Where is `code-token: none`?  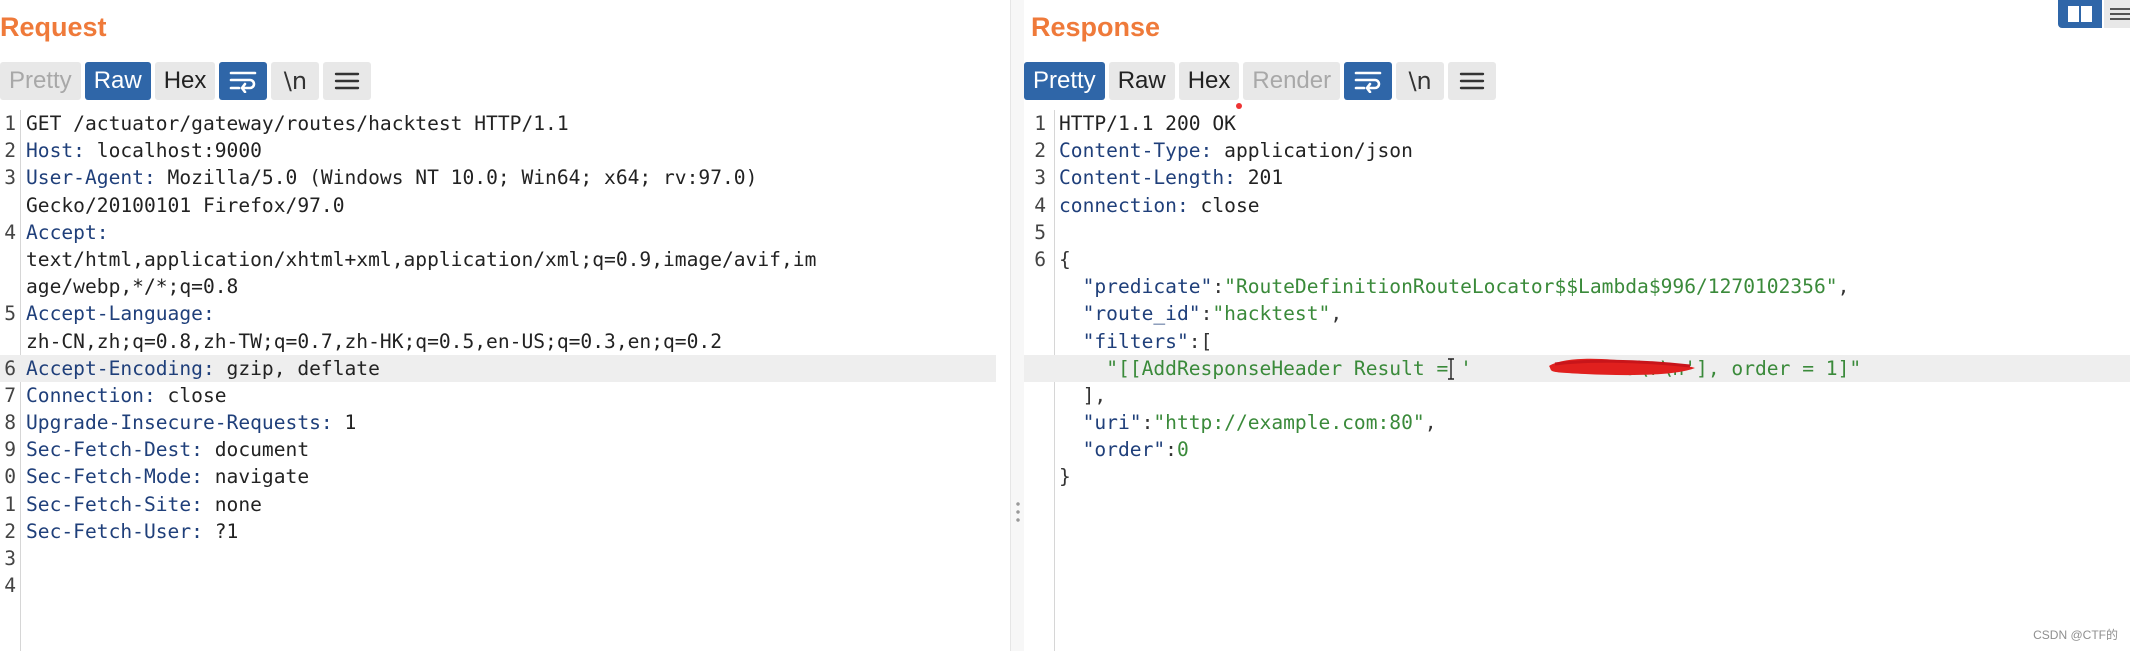 code-token: none is located at coordinates (232, 504).